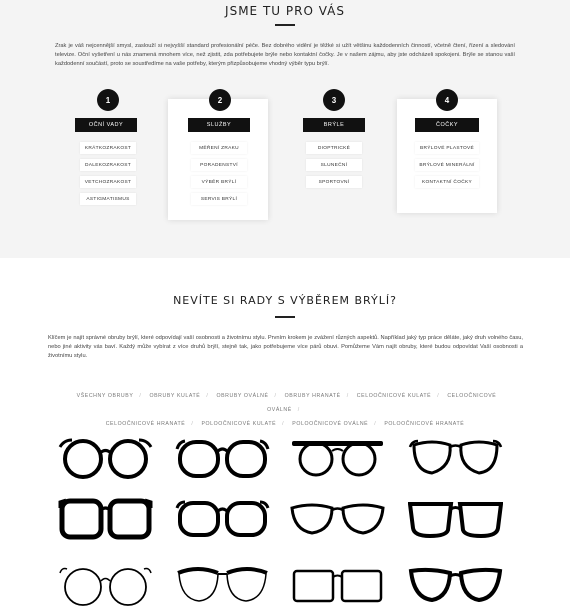 The image size is (570, 610). I want to click on option-item: SLUNEČNÍ, so click(334, 165).